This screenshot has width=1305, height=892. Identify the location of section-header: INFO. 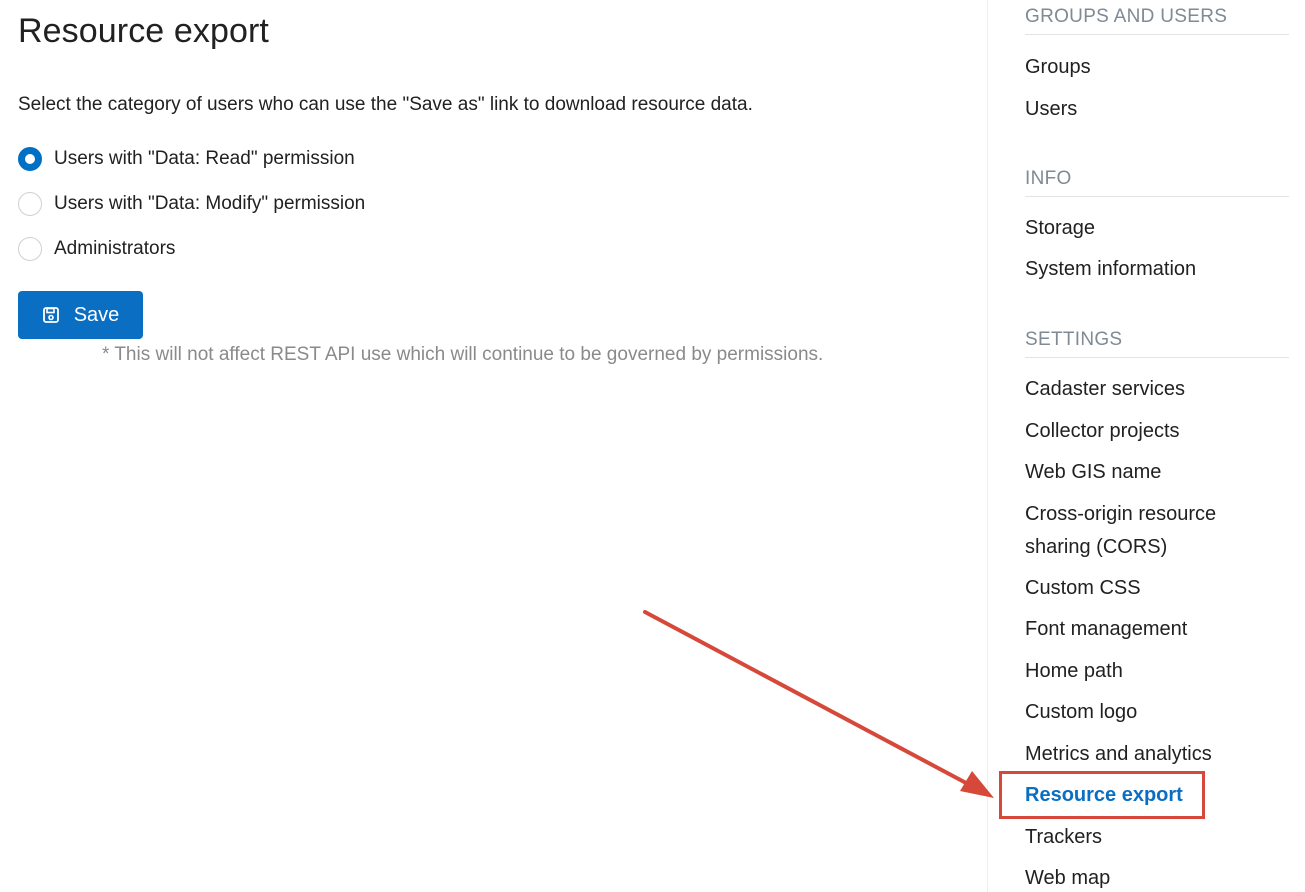
(1157, 182).